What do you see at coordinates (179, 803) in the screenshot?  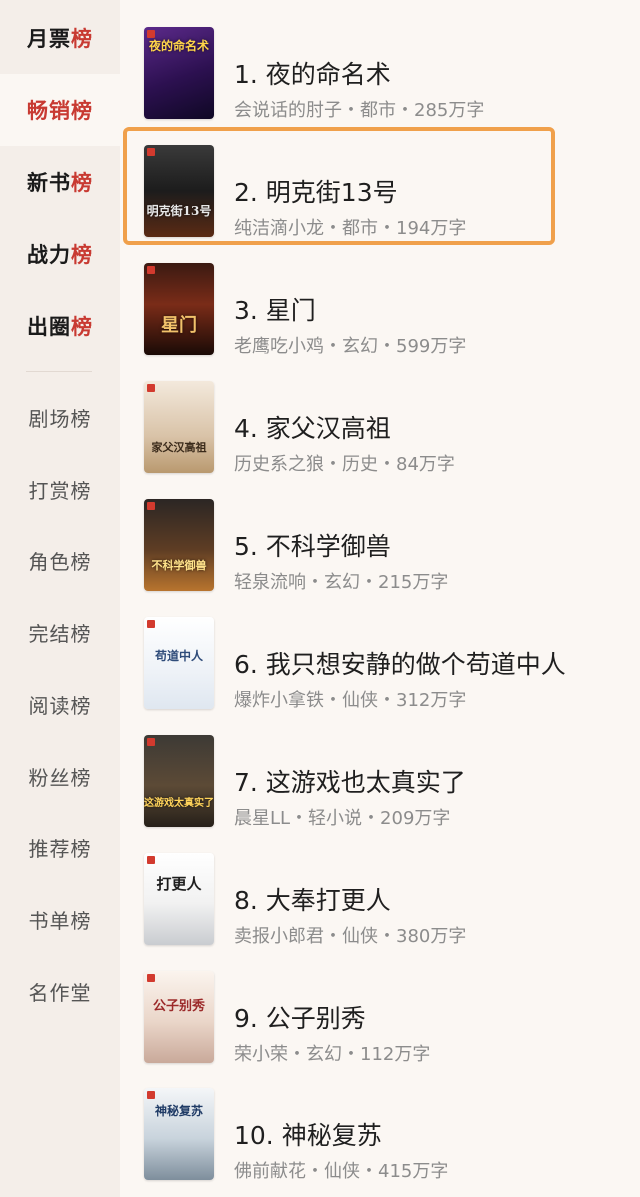 I see `cover-title: 这游戏太真实了` at bounding box center [179, 803].